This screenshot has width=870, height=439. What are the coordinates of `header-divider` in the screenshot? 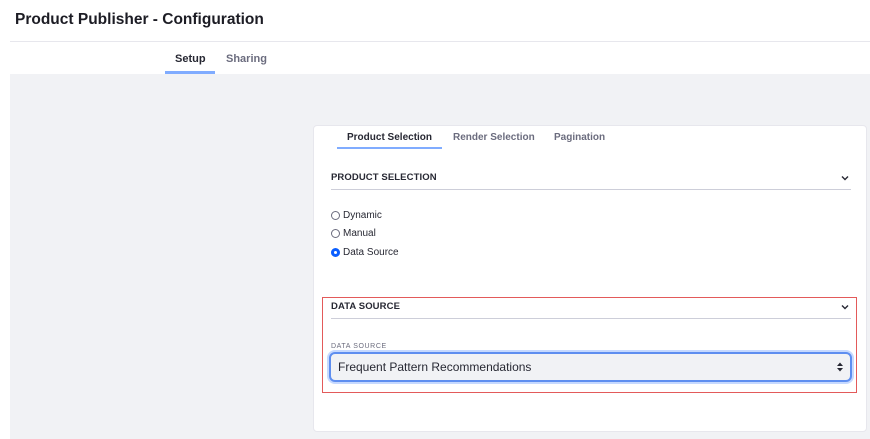 It's located at (440, 41).